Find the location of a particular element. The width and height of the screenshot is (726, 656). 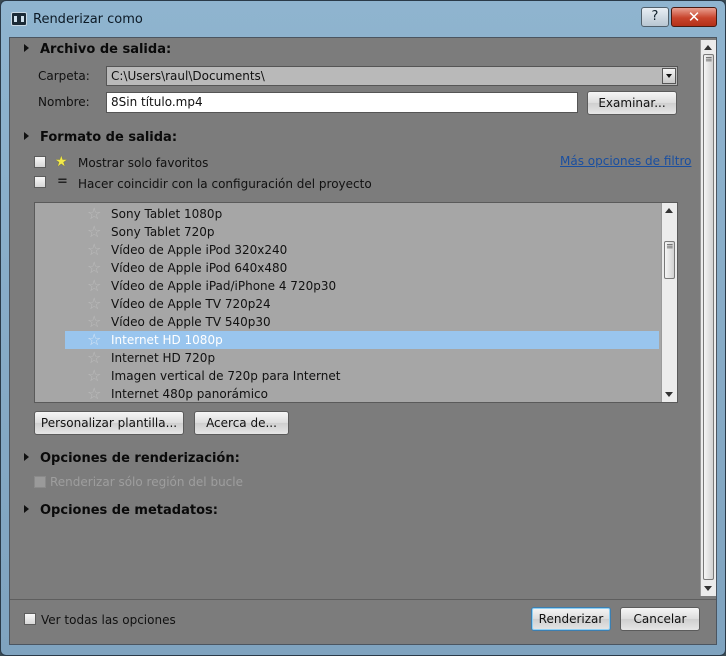

template-list-item: ☆ Vídeo de Apple iPad/iPhone 4 720p30 is located at coordinates (362, 286).